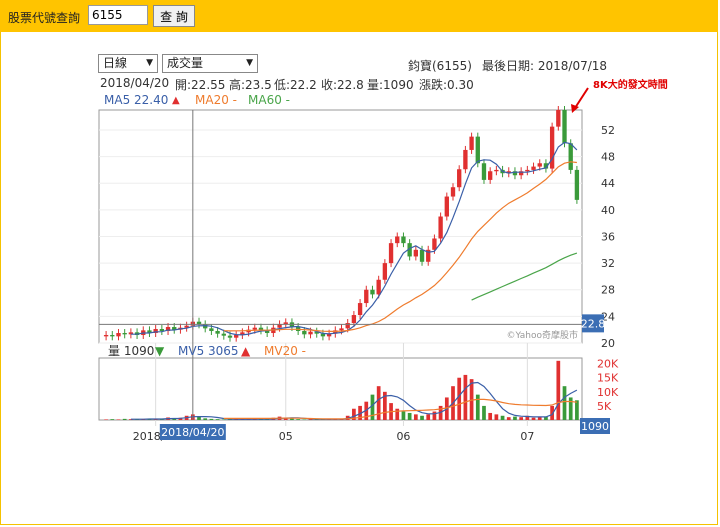 Image resolution: width=720 pixels, height=527 pixels. Describe the element at coordinates (608, 343) in the screenshot. I see `price-tick-label: 20` at that location.